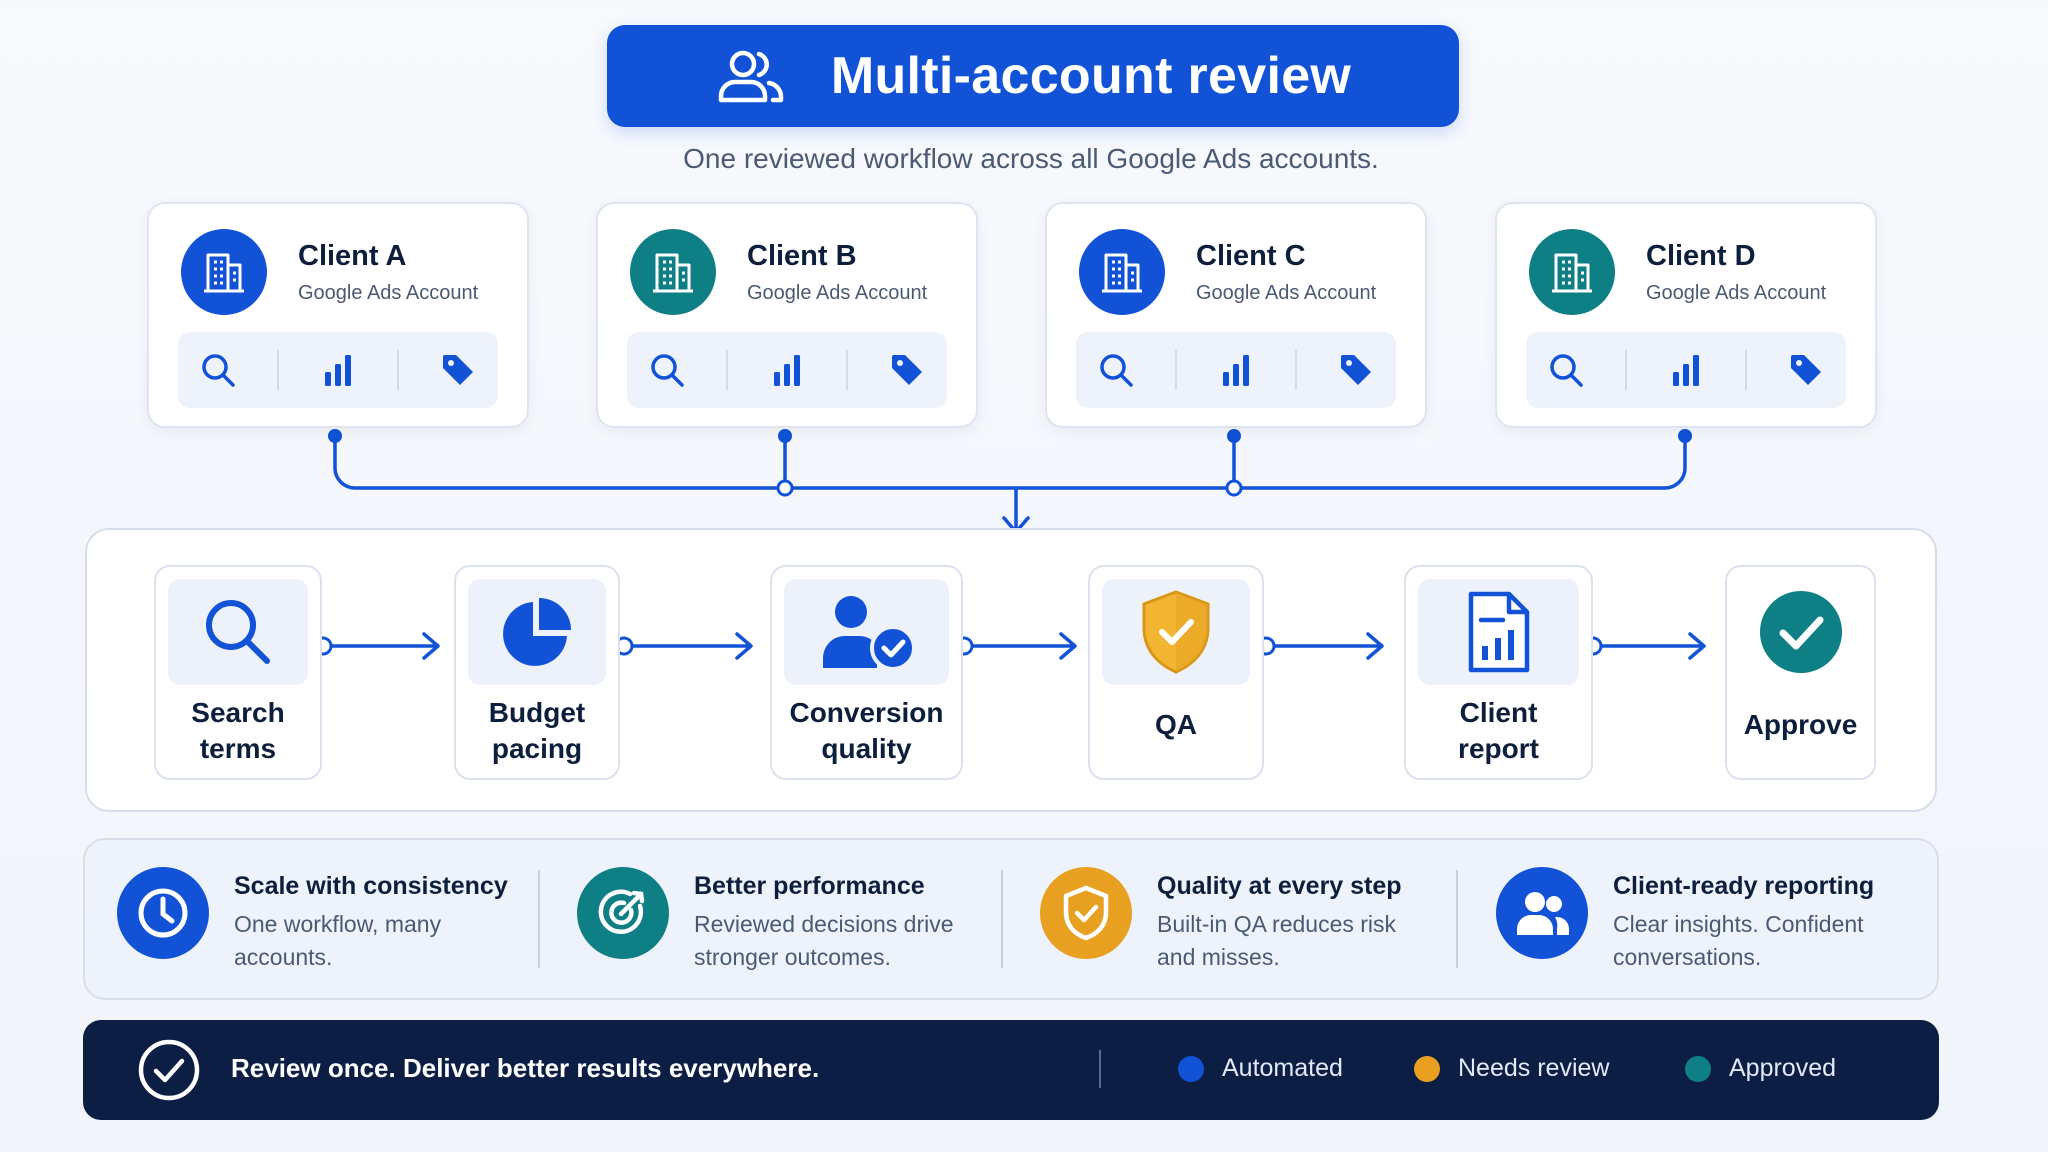 The width and height of the screenshot is (2048, 1152). I want to click on step-label: QA, so click(1176, 724).